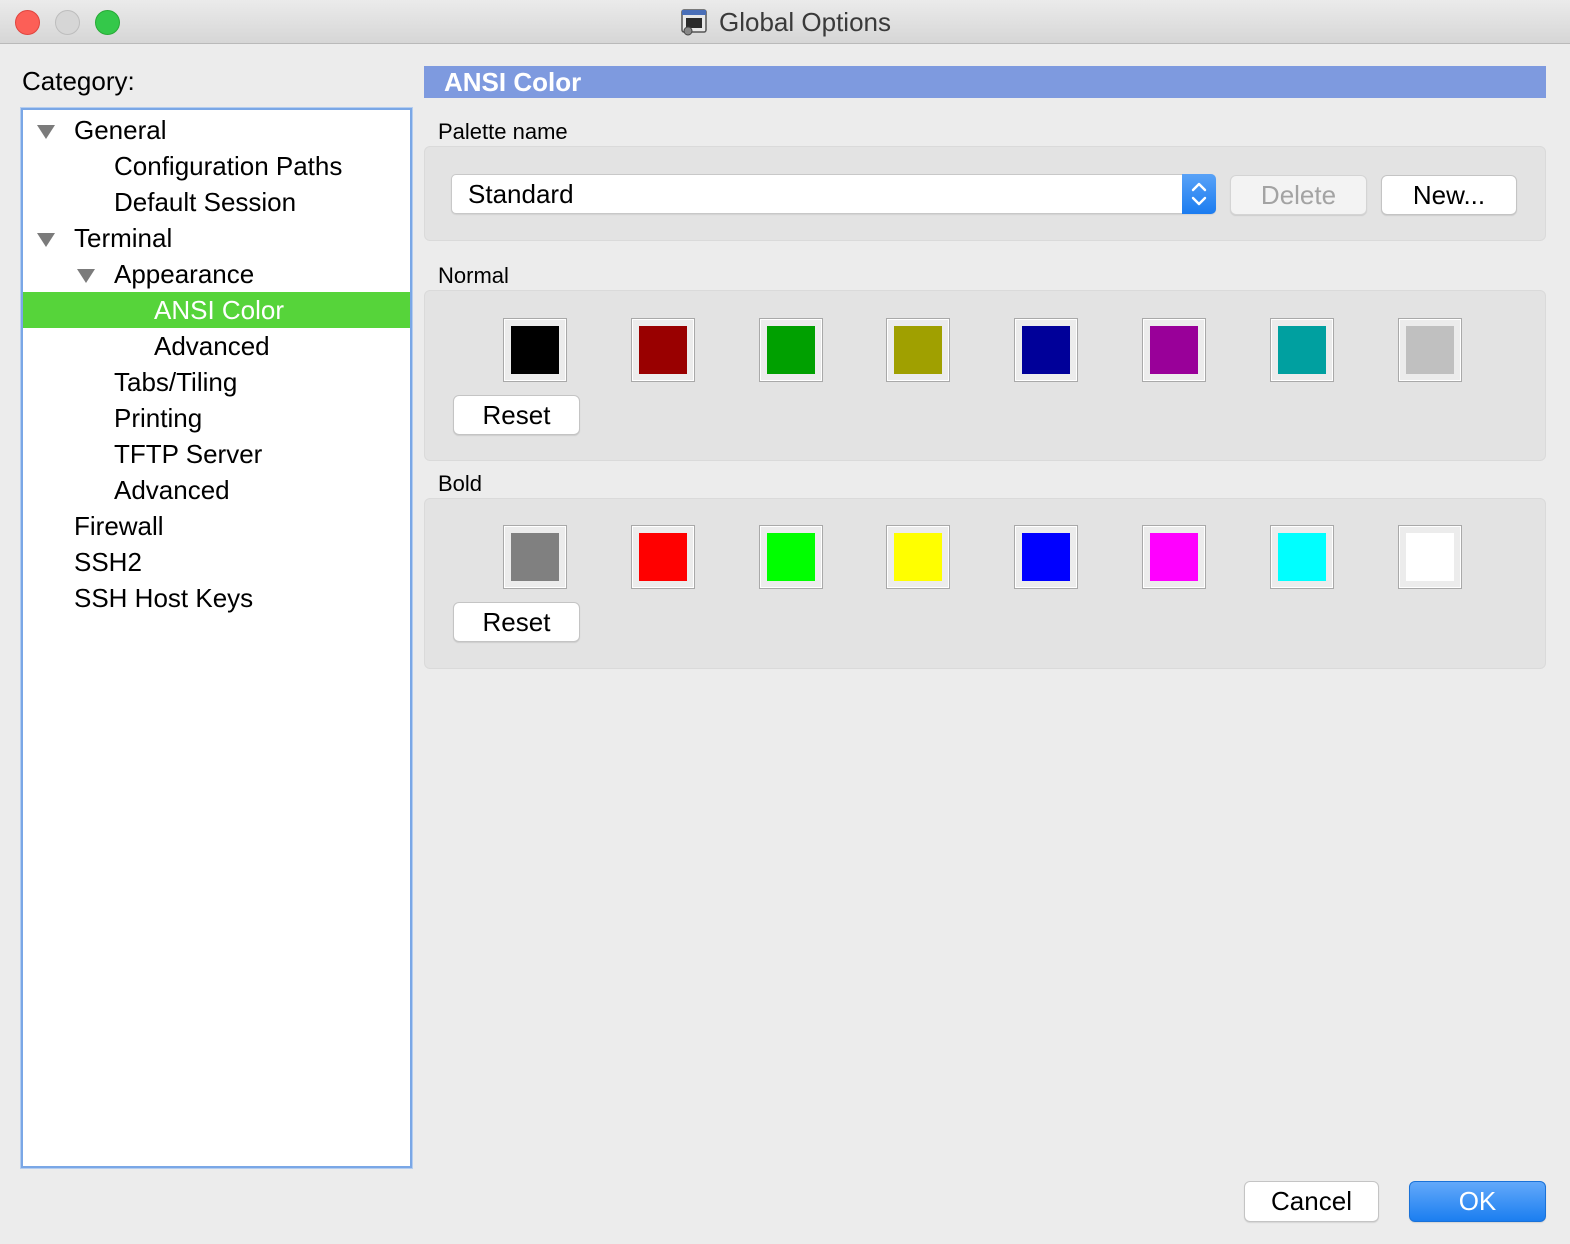  What do you see at coordinates (164, 598) in the screenshot?
I see `tree-item-label: SSH Host Keys` at bounding box center [164, 598].